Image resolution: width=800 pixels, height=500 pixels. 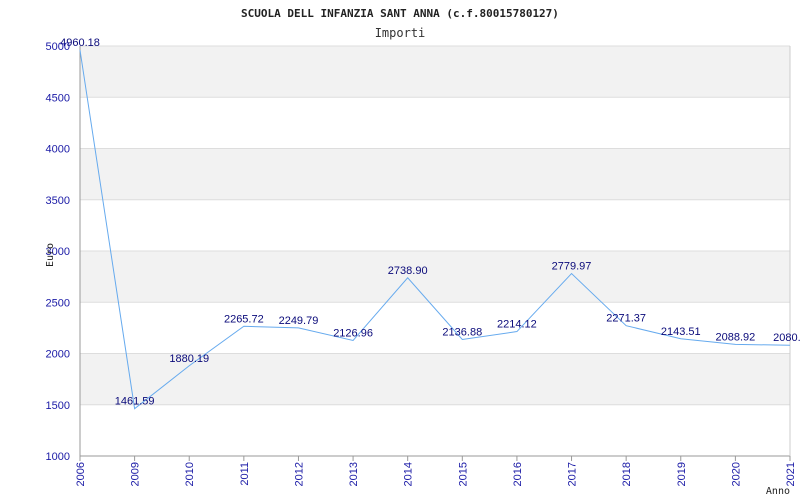 What do you see at coordinates (58, 150) in the screenshot?
I see `y-tick-label: 4000` at bounding box center [58, 150].